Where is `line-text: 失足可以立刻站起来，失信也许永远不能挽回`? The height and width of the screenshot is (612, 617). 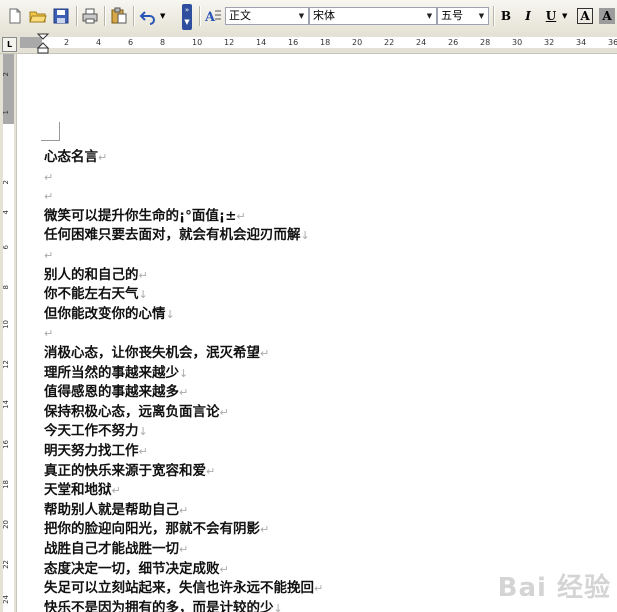
line-text: 失足可以立刻站起来，失信也许永远不能挽回 is located at coordinates (179, 588).